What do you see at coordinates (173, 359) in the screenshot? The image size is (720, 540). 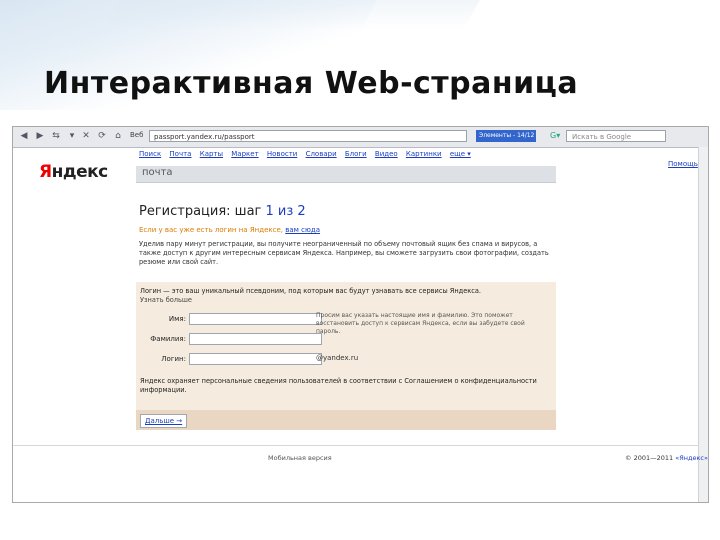 I see `login-label: Логин:` at bounding box center [173, 359].